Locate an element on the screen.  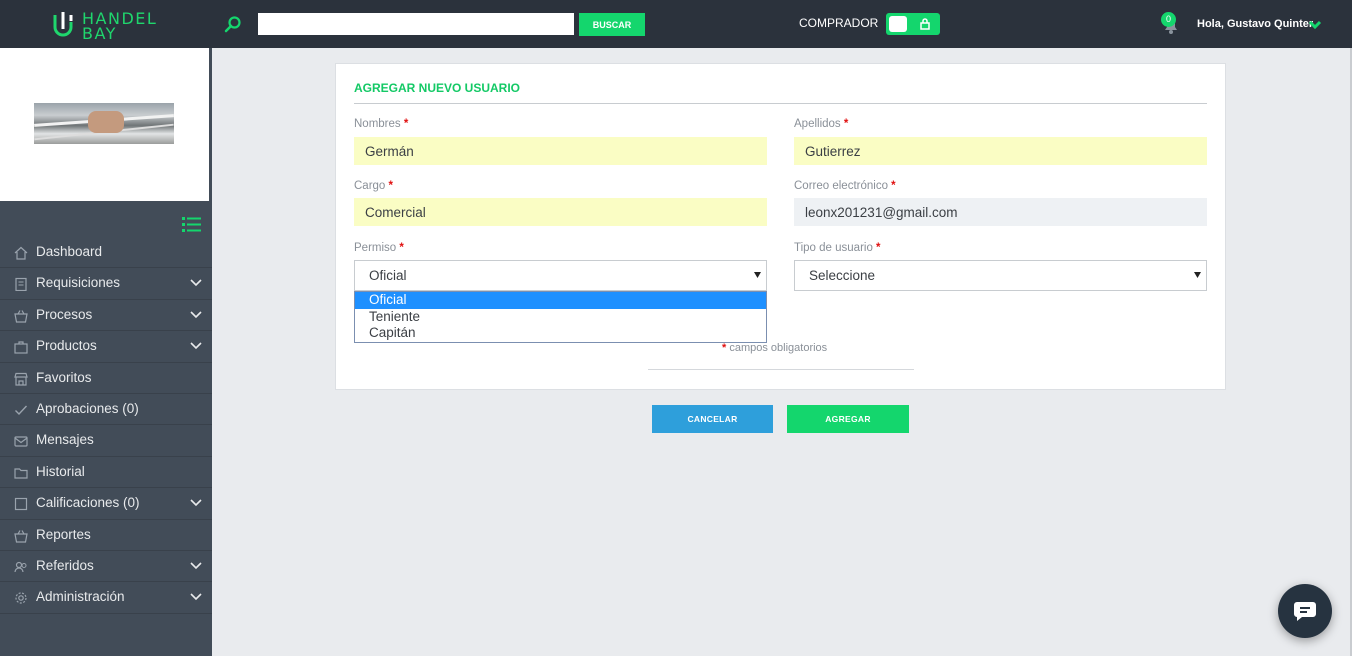
nombres-field is located at coordinates (560, 151).